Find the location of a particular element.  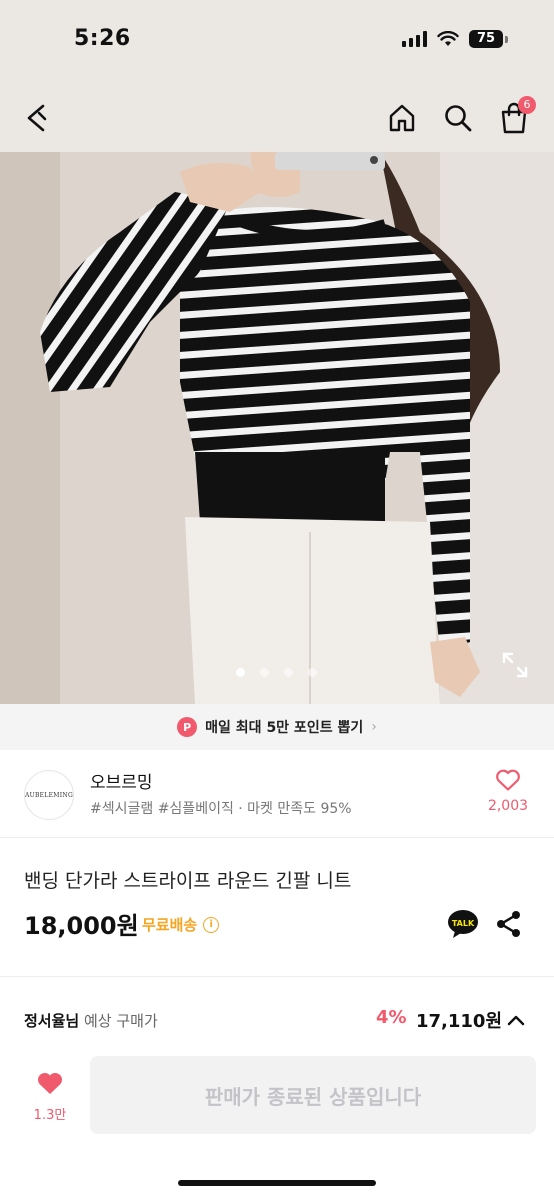

chevron-right-icon: › is located at coordinates (374, 727).